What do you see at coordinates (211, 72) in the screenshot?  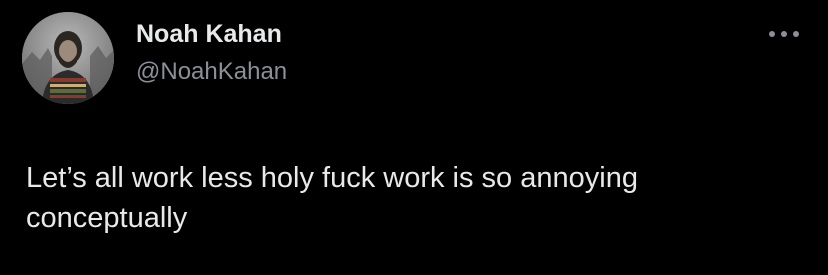 I see `author-handle: @NoahKahan` at bounding box center [211, 72].